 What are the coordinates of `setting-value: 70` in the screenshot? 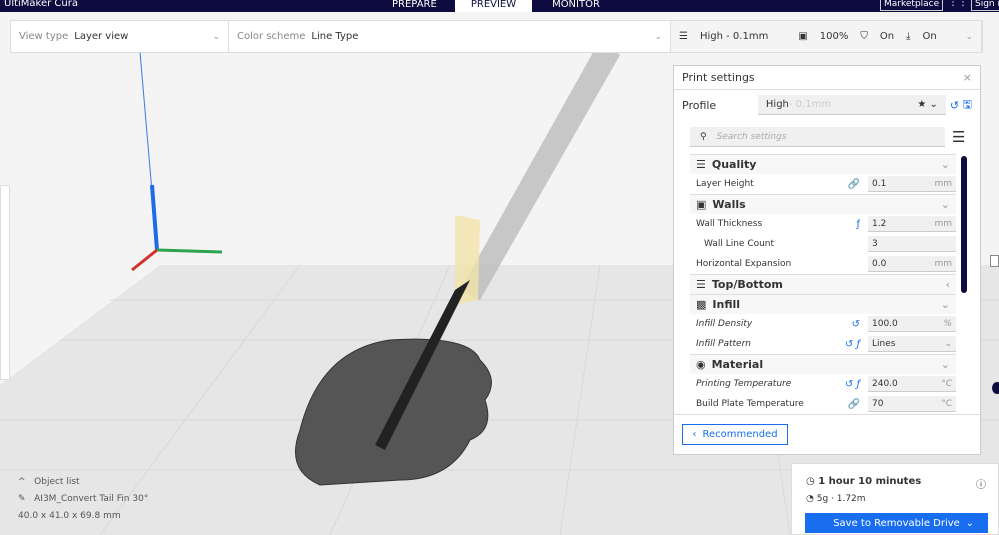 It's located at (878, 403).